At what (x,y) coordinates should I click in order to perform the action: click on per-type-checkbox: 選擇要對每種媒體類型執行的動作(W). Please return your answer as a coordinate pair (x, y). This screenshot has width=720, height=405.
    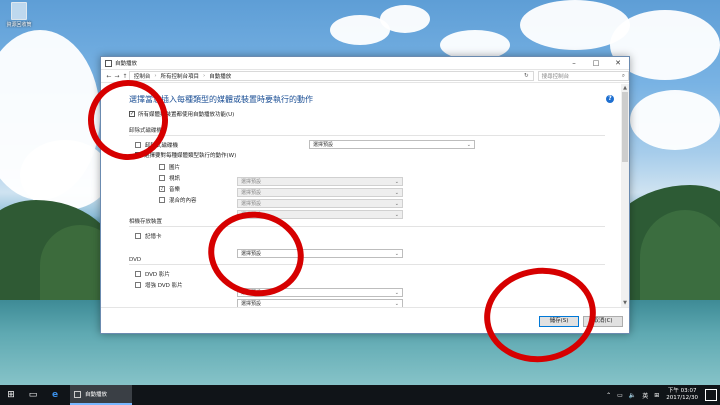
    Looking at the image, I should click on (378, 155).